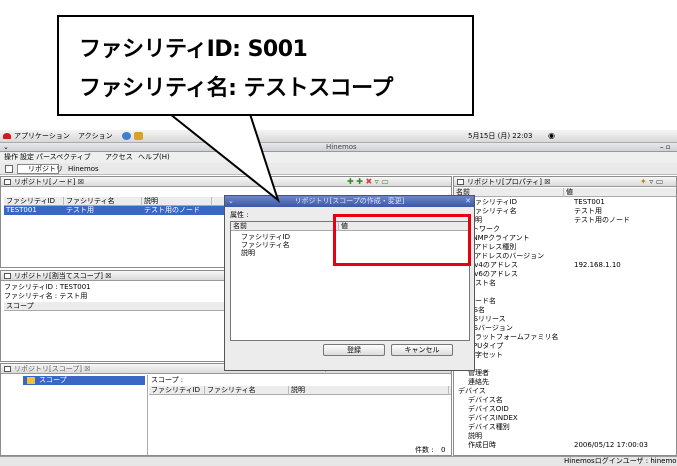 This screenshot has height=466, width=677. I want to click on callout-line-1: ファシリティID: S001, so click(193, 49).